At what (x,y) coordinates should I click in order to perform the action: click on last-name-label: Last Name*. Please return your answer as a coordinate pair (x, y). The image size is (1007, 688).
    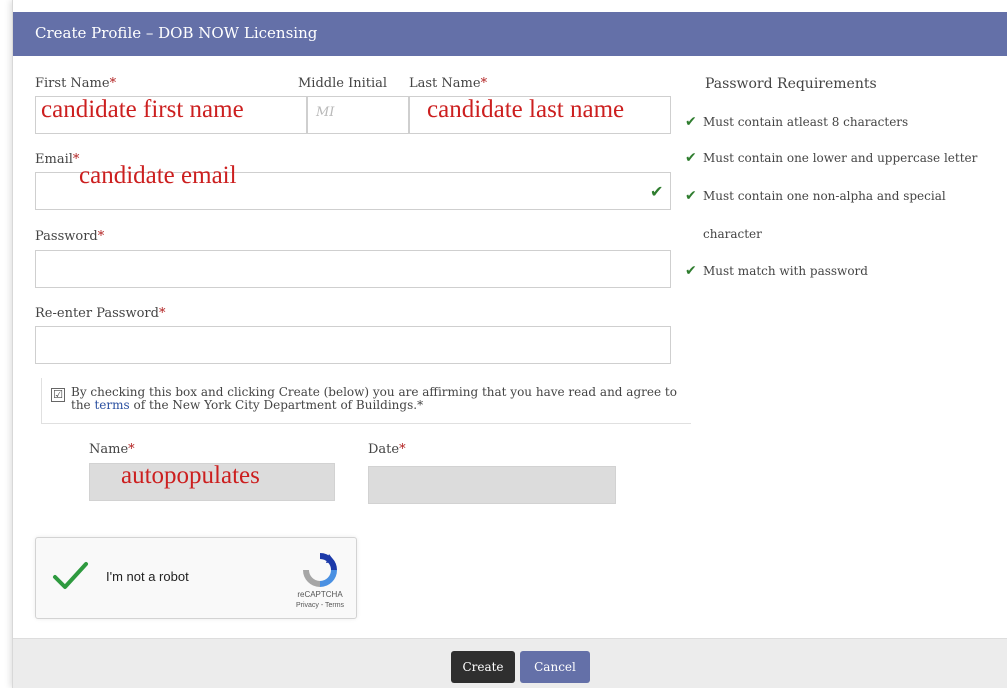
    Looking at the image, I should click on (448, 83).